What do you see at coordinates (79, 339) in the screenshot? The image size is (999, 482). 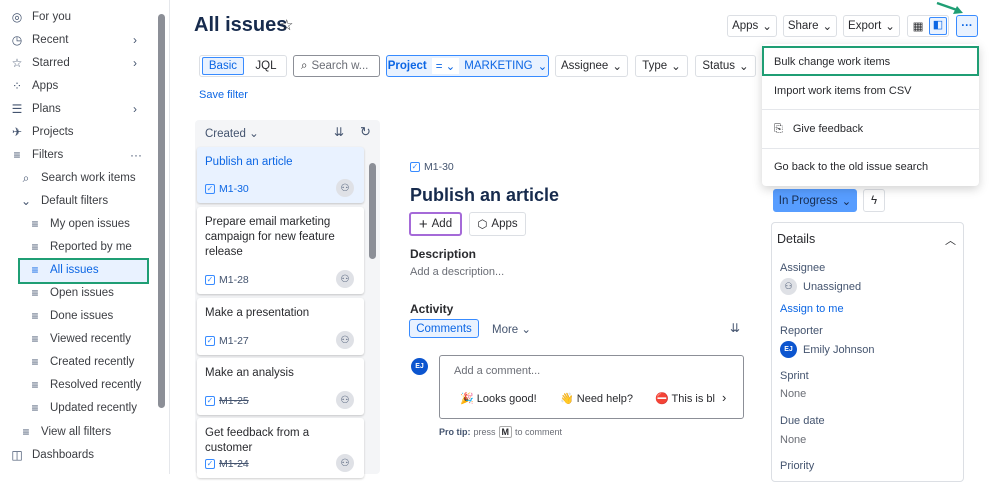 I see `sidebar-item-filter: ≡ Viewed recently` at bounding box center [79, 339].